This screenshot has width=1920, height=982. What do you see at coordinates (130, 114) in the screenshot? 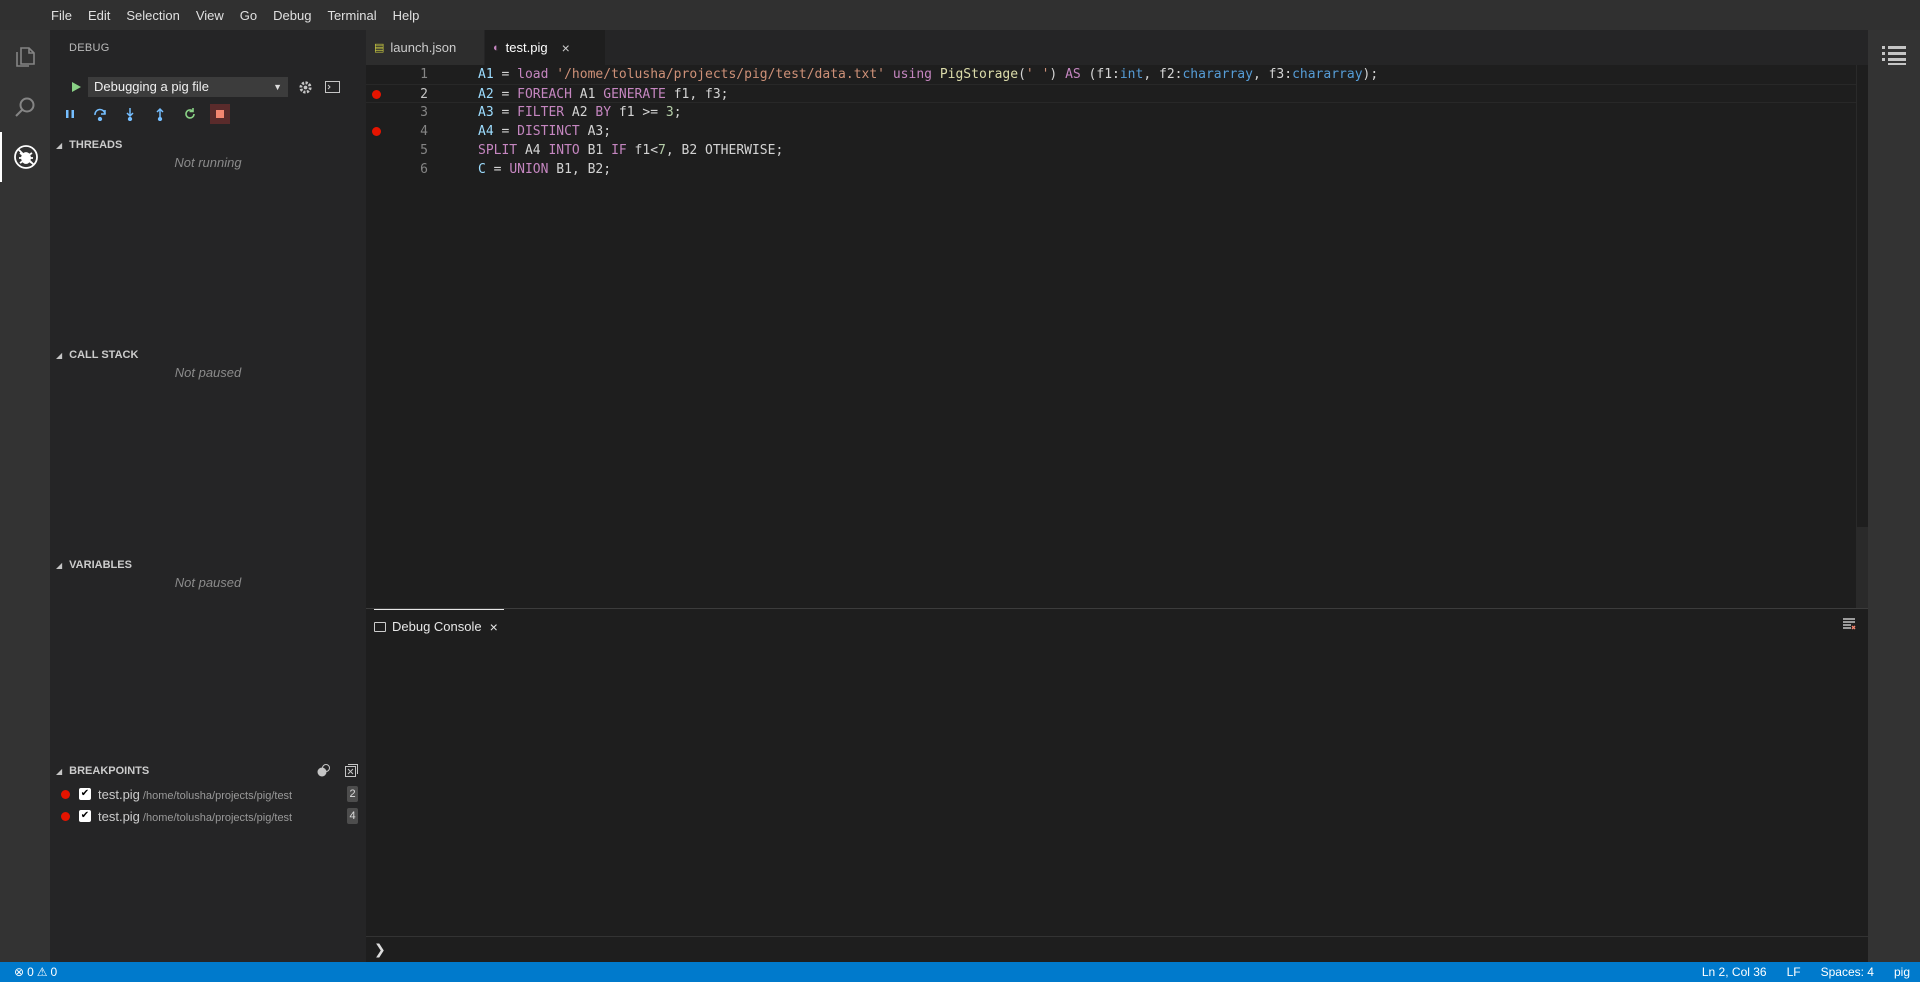
I see `step-into-icon` at bounding box center [130, 114].